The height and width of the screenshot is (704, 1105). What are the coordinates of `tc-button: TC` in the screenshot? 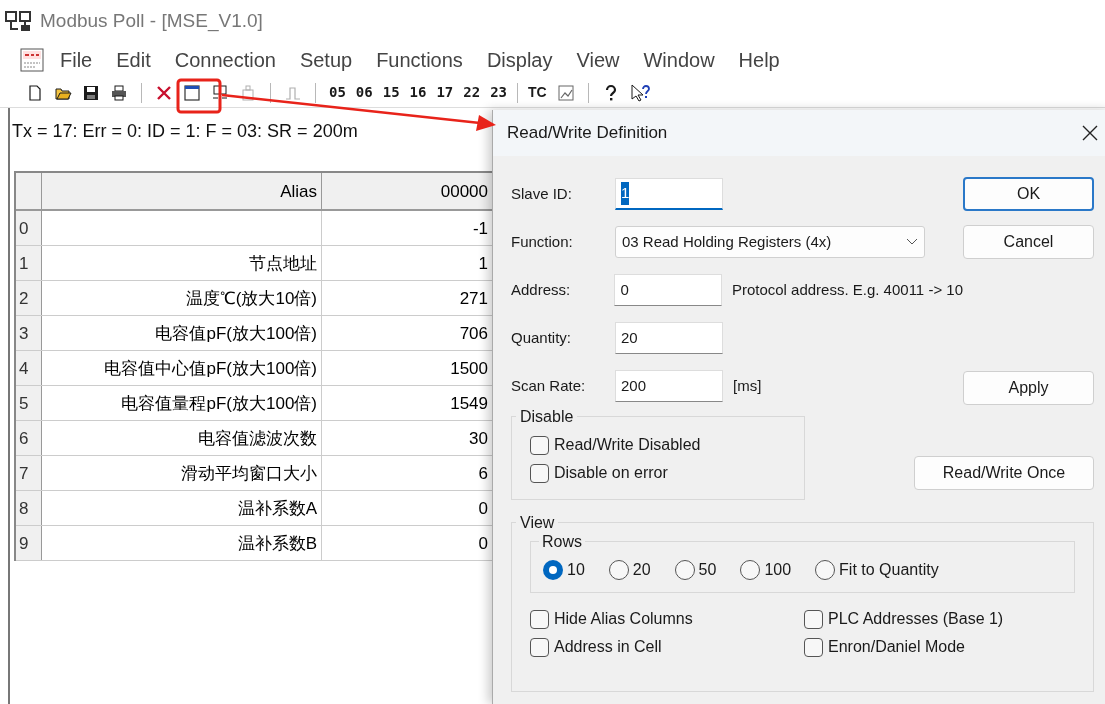 It's located at (537, 92).